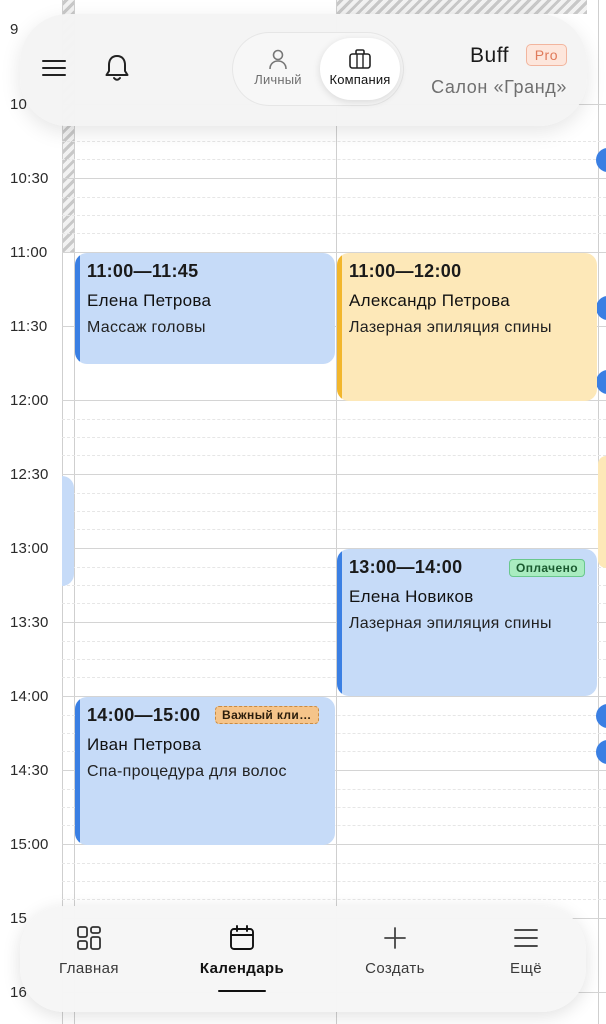 The width and height of the screenshot is (606, 1024). I want to click on unavailable-block, so click(462, 7).